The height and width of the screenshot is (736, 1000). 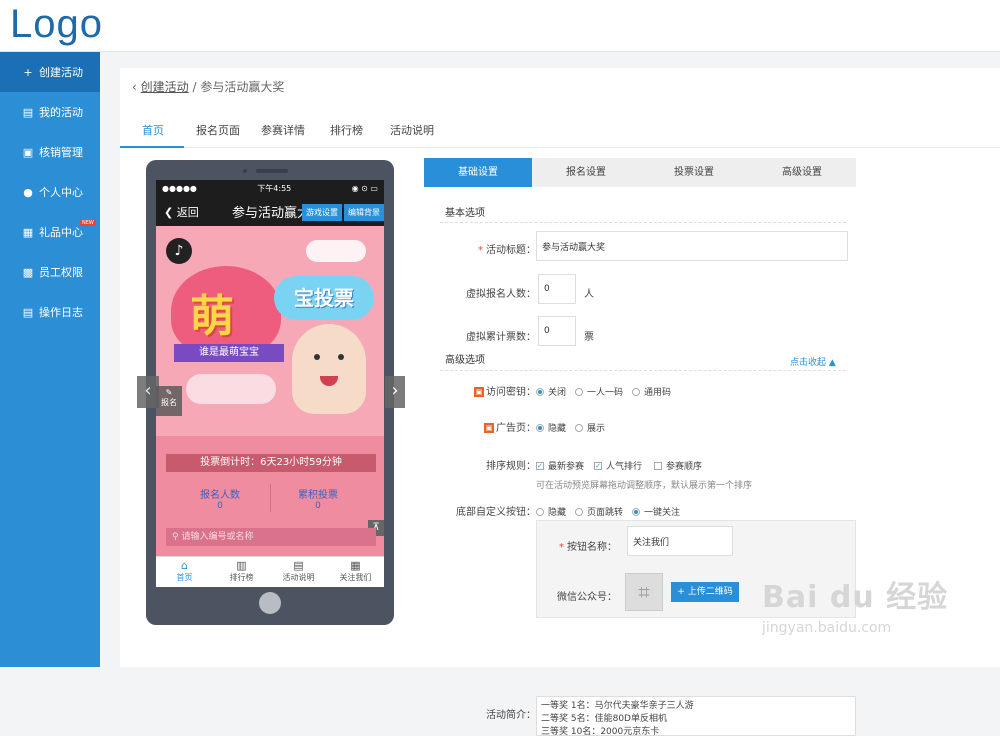 What do you see at coordinates (61, 312) in the screenshot?
I see `sidebar-item-label: 操作日志` at bounding box center [61, 312].